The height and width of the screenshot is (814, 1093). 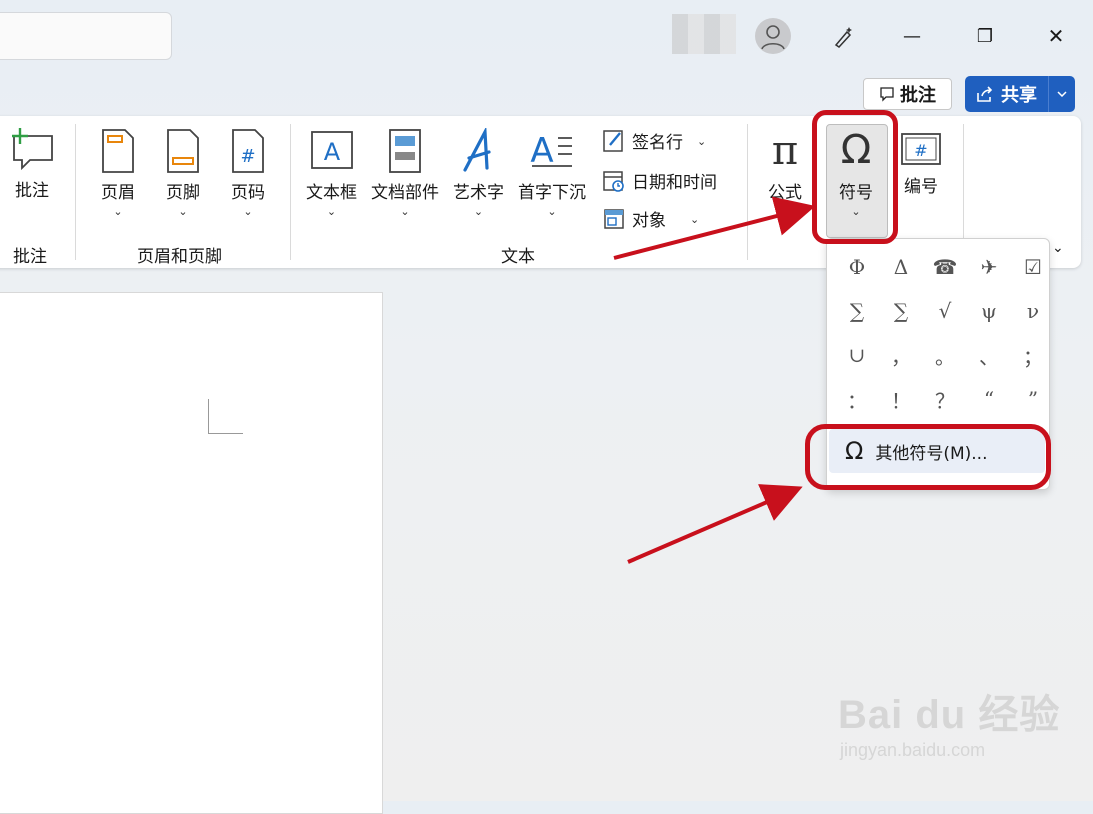 What do you see at coordinates (715, 524) in the screenshot?
I see `arrow-to-more-symbols` at bounding box center [715, 524].